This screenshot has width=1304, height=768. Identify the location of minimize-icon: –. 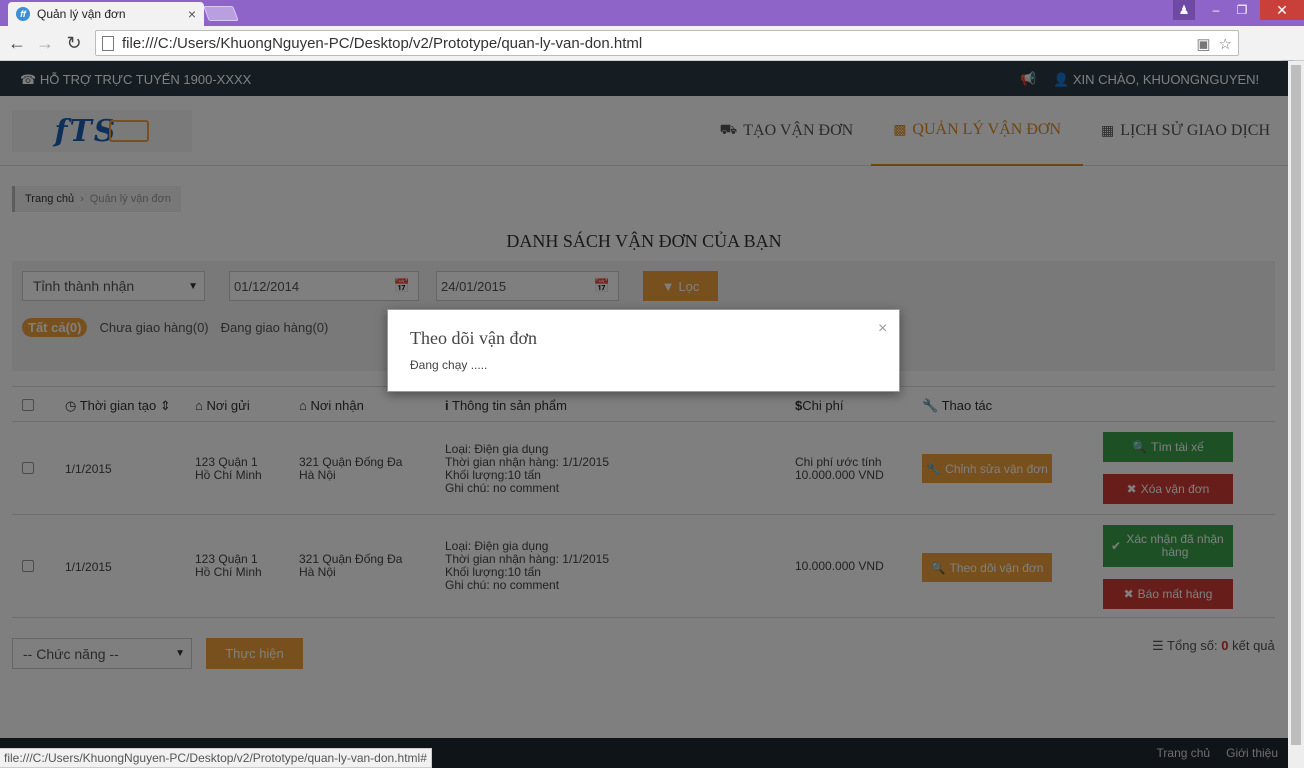
(1216, 10).